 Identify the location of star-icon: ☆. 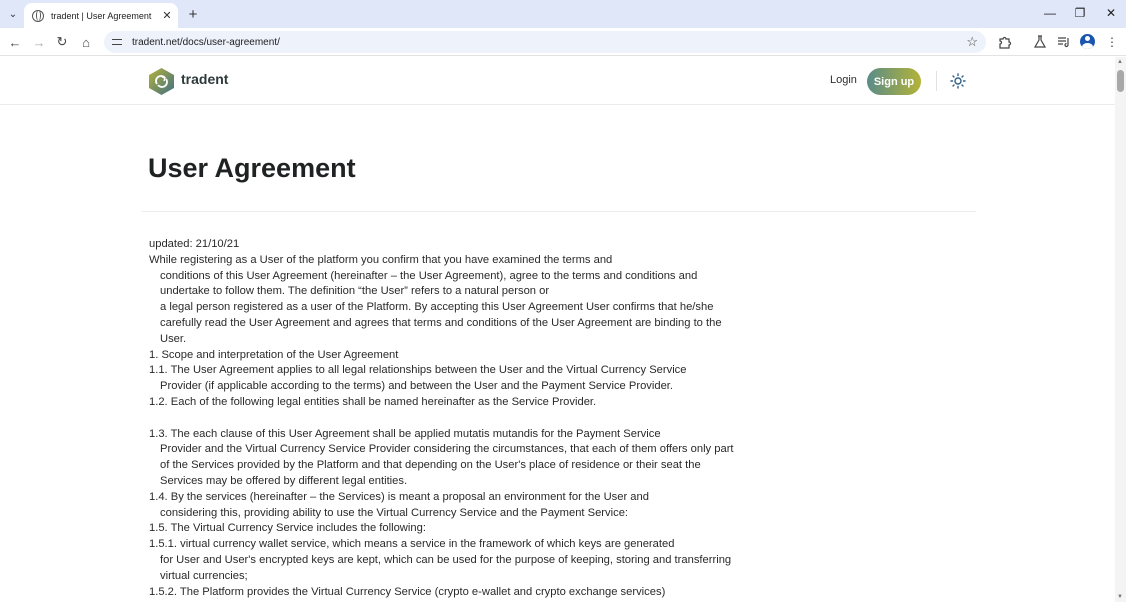
(972, 42).